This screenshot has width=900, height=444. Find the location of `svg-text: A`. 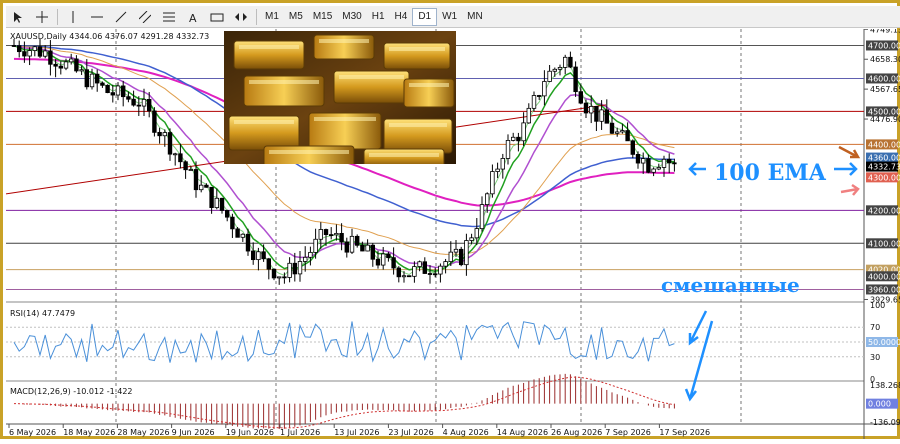

svg-text: A is located at coordinates (193, 17).